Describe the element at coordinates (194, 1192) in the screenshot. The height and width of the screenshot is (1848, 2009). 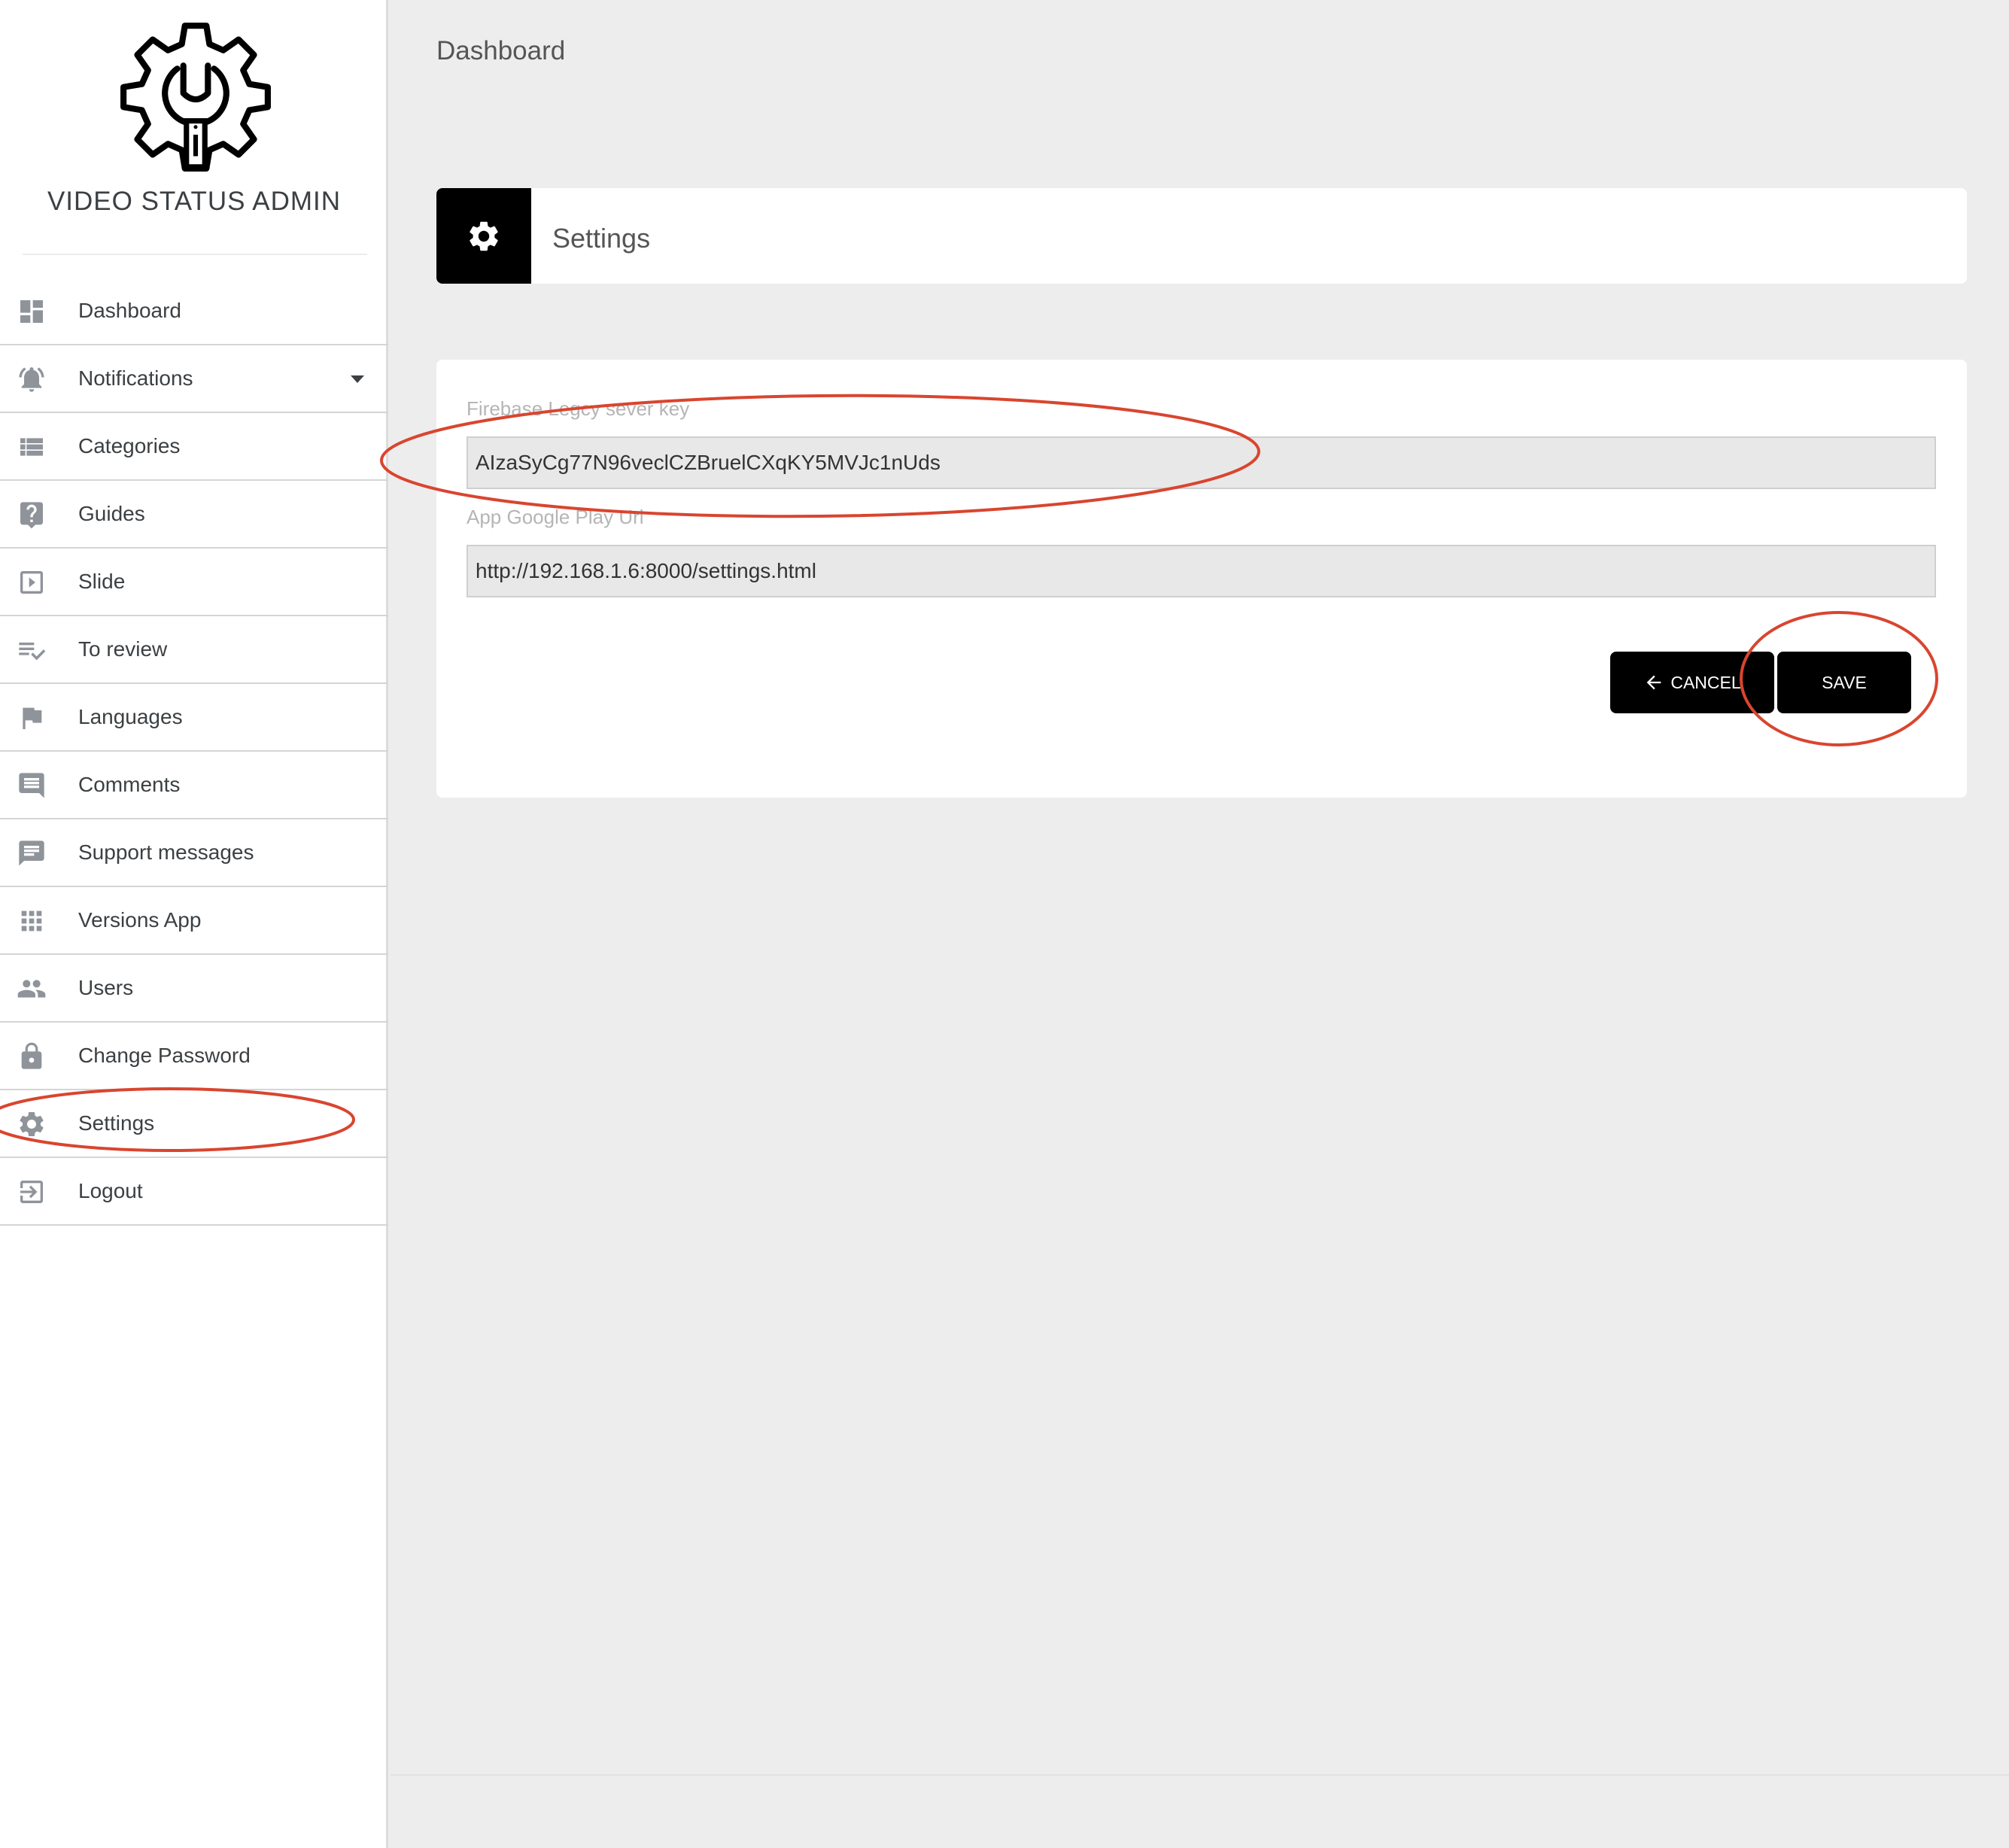
I see `sidebar-item-logout: Logout` at that location.